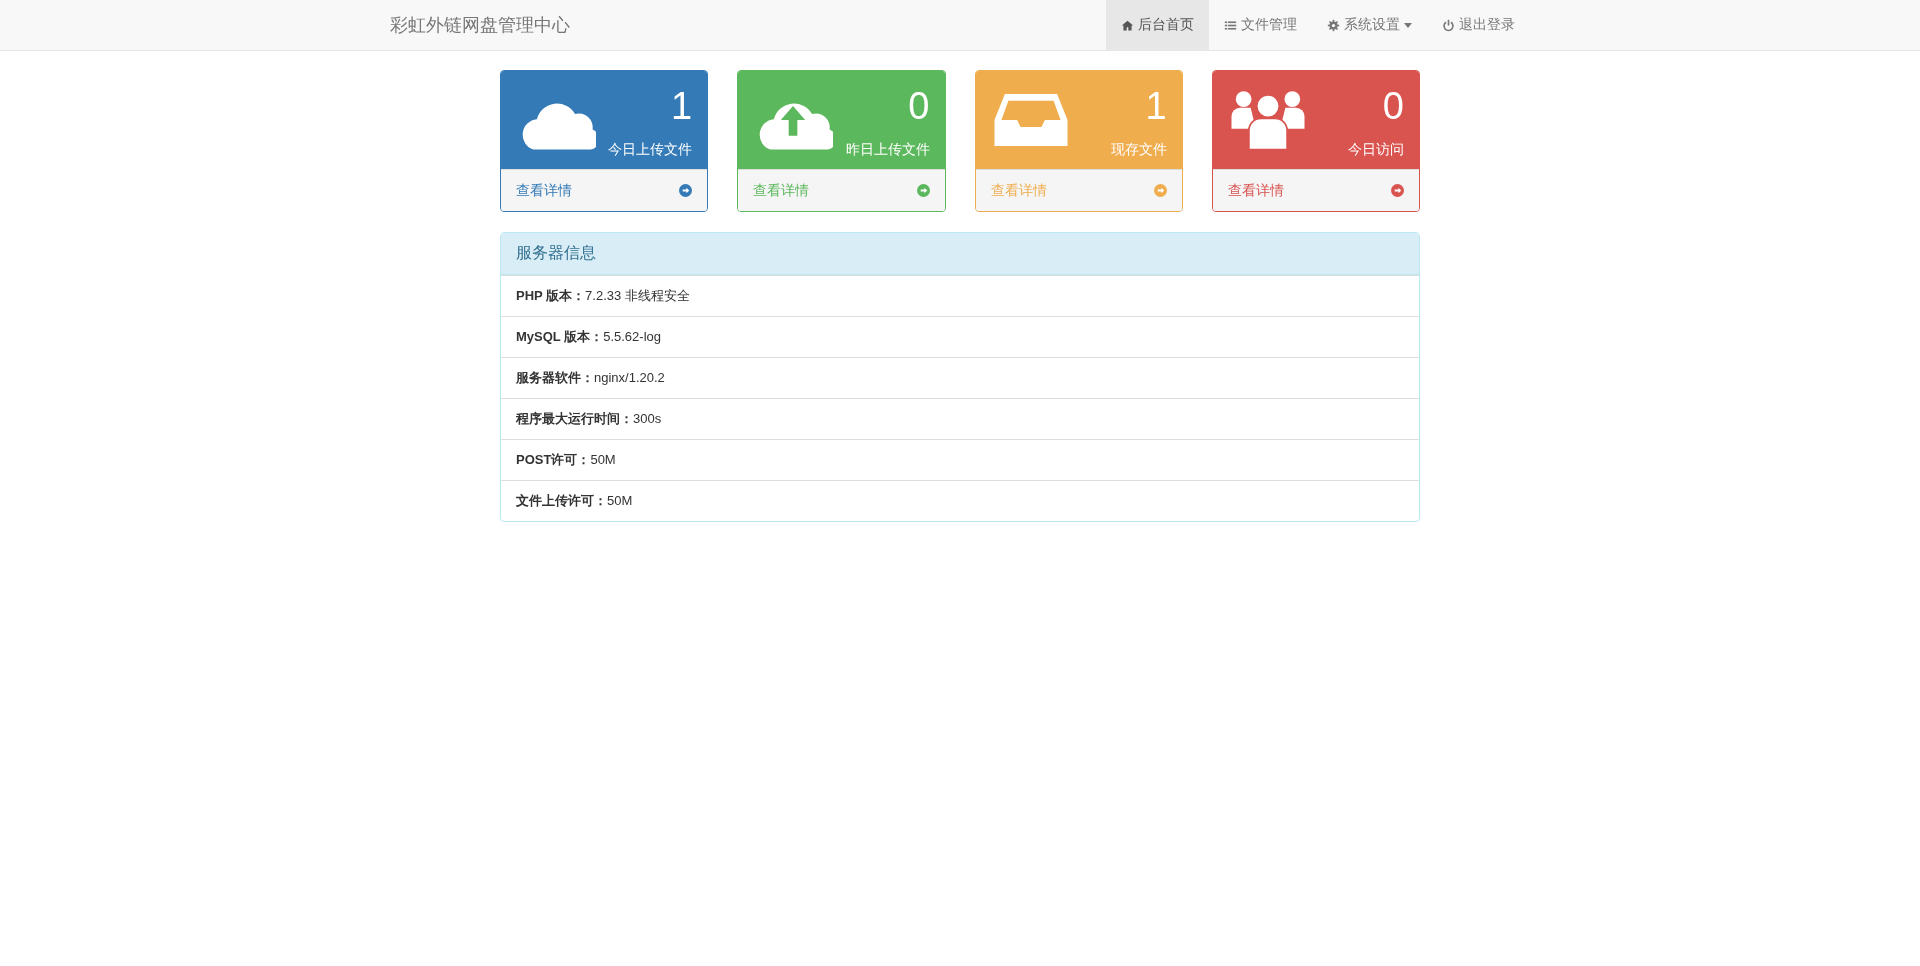  Describe the element at coordinates (1230, 25) in the screenshot. I see `list-icon` at that location.